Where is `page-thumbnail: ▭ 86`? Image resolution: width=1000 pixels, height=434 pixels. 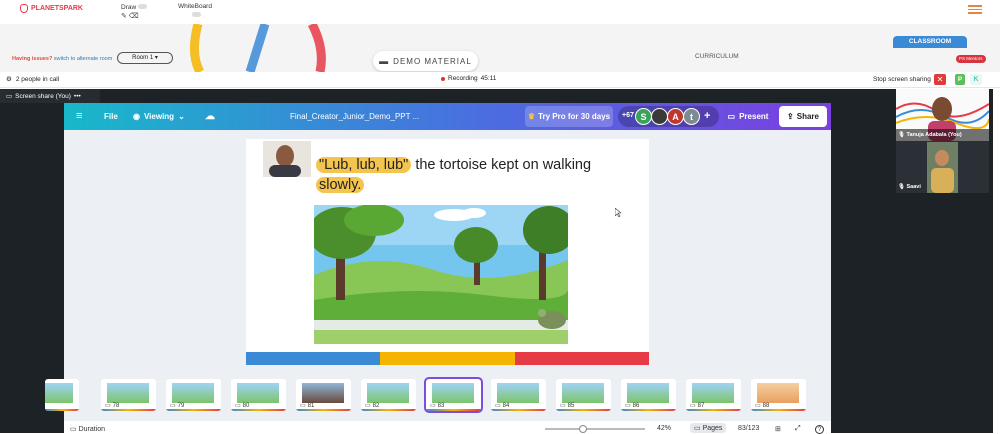 page-thumbnail: ▭ 86 is located at coordinates (648, 395).